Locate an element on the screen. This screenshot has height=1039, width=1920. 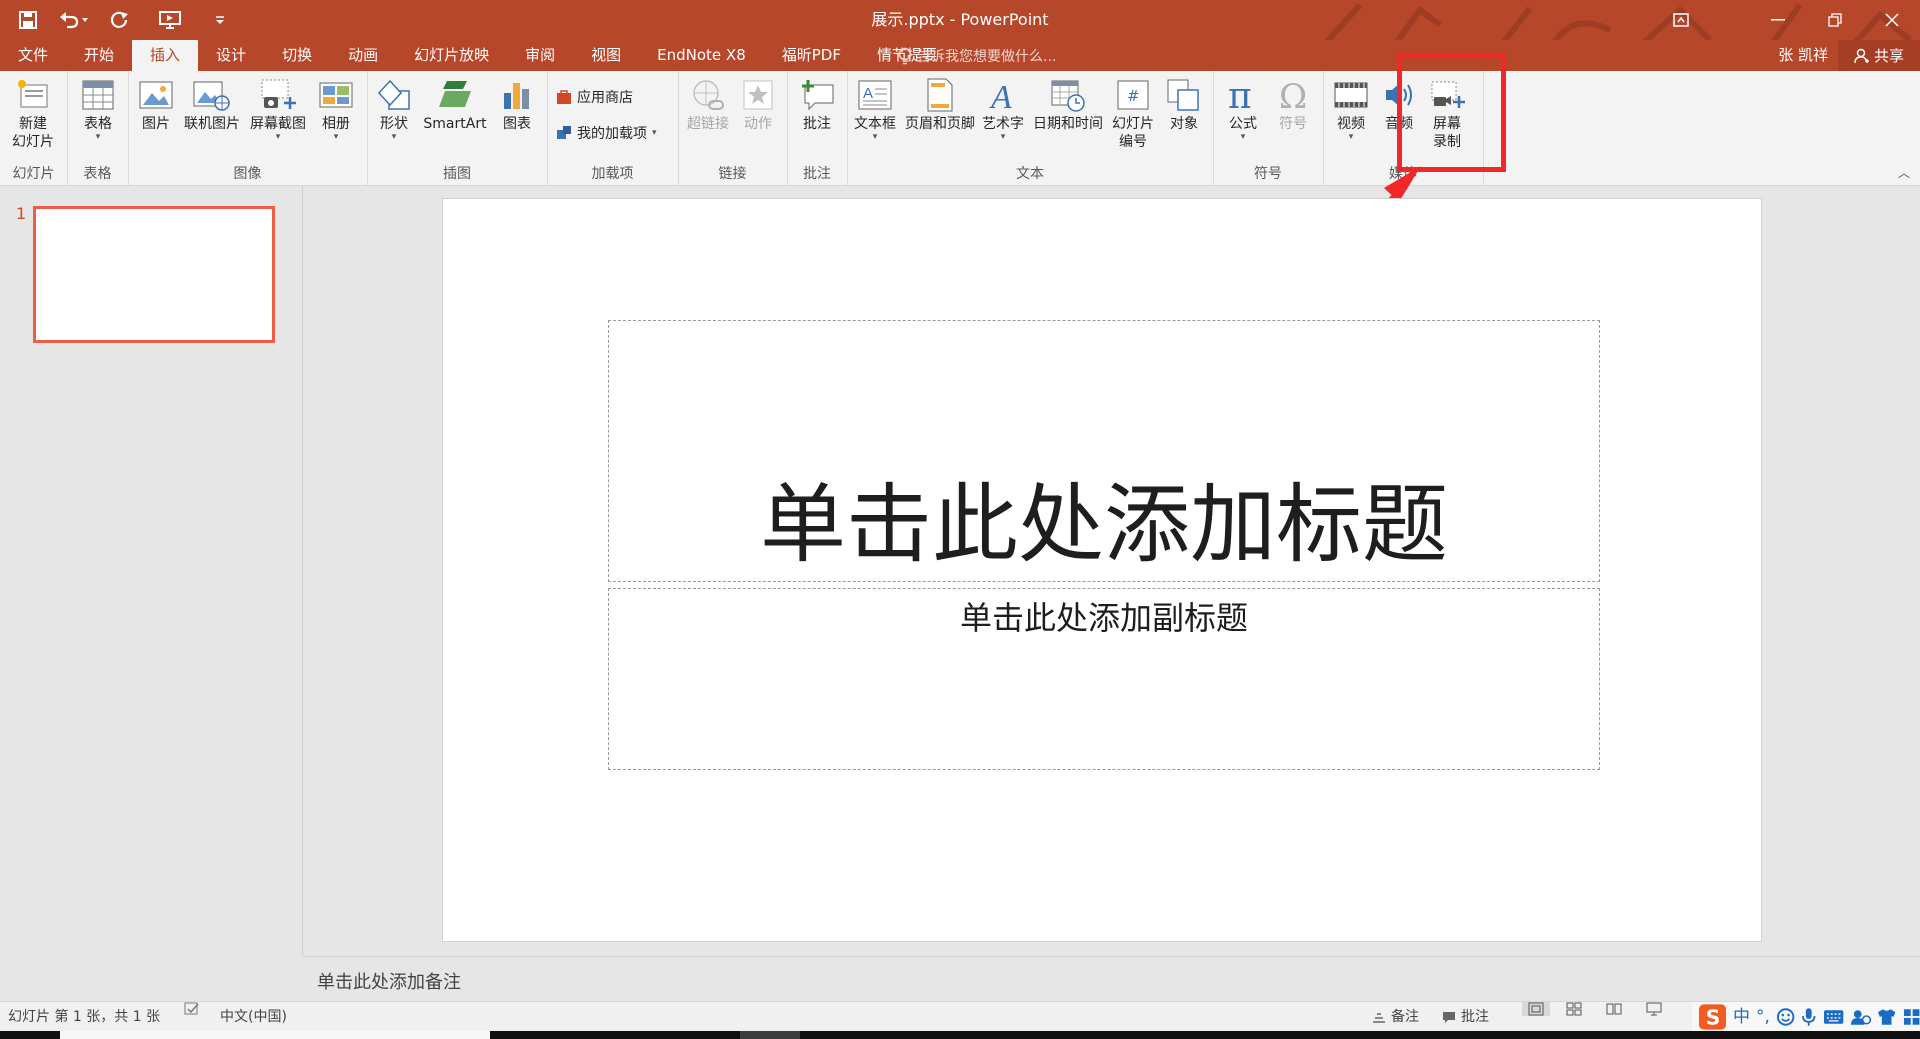
notes-pane: 单击此处添加备注 is located at coordinates (1111, 979).